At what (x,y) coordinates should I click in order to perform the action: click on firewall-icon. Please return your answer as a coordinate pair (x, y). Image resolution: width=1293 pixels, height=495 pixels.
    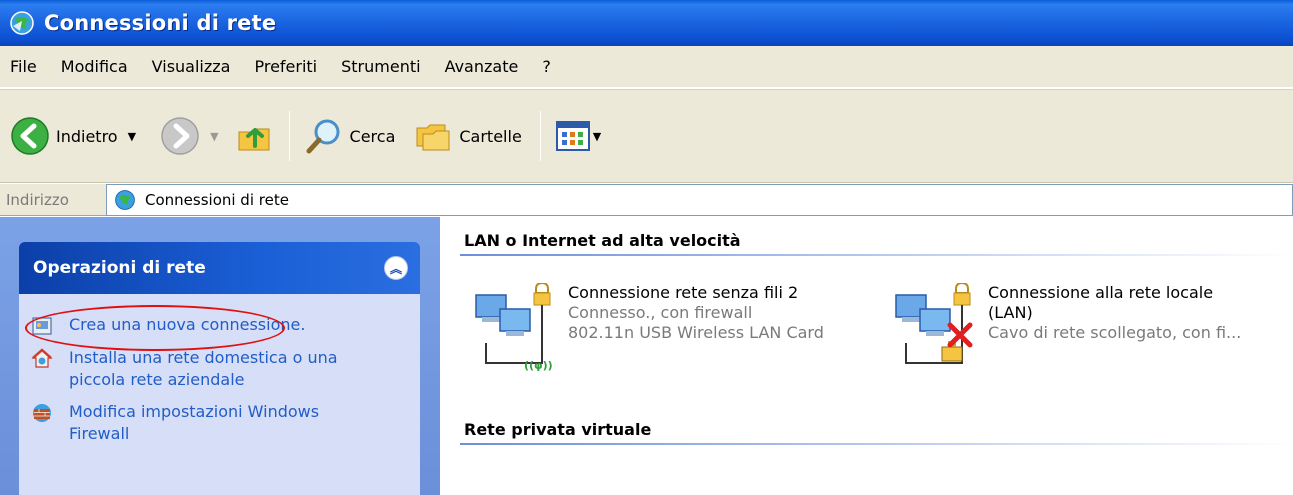
    Looking at the image, I should click on (42, 413).